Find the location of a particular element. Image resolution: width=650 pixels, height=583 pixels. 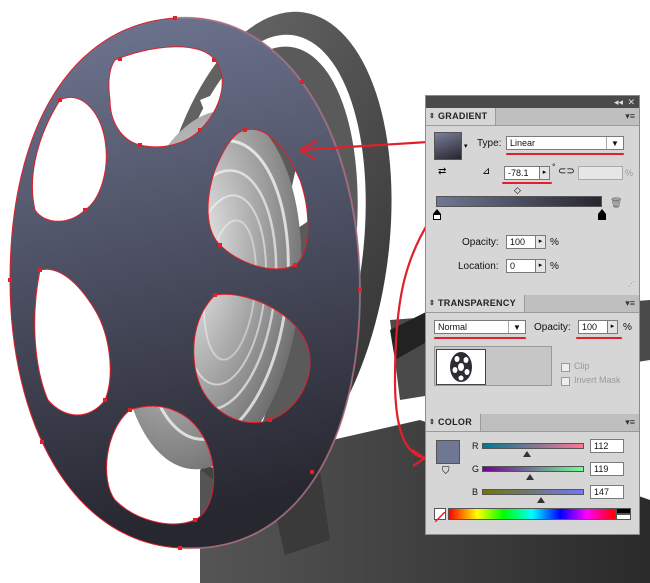

tab-color: ⇕ COLOR is located at coordinates (453, 422).